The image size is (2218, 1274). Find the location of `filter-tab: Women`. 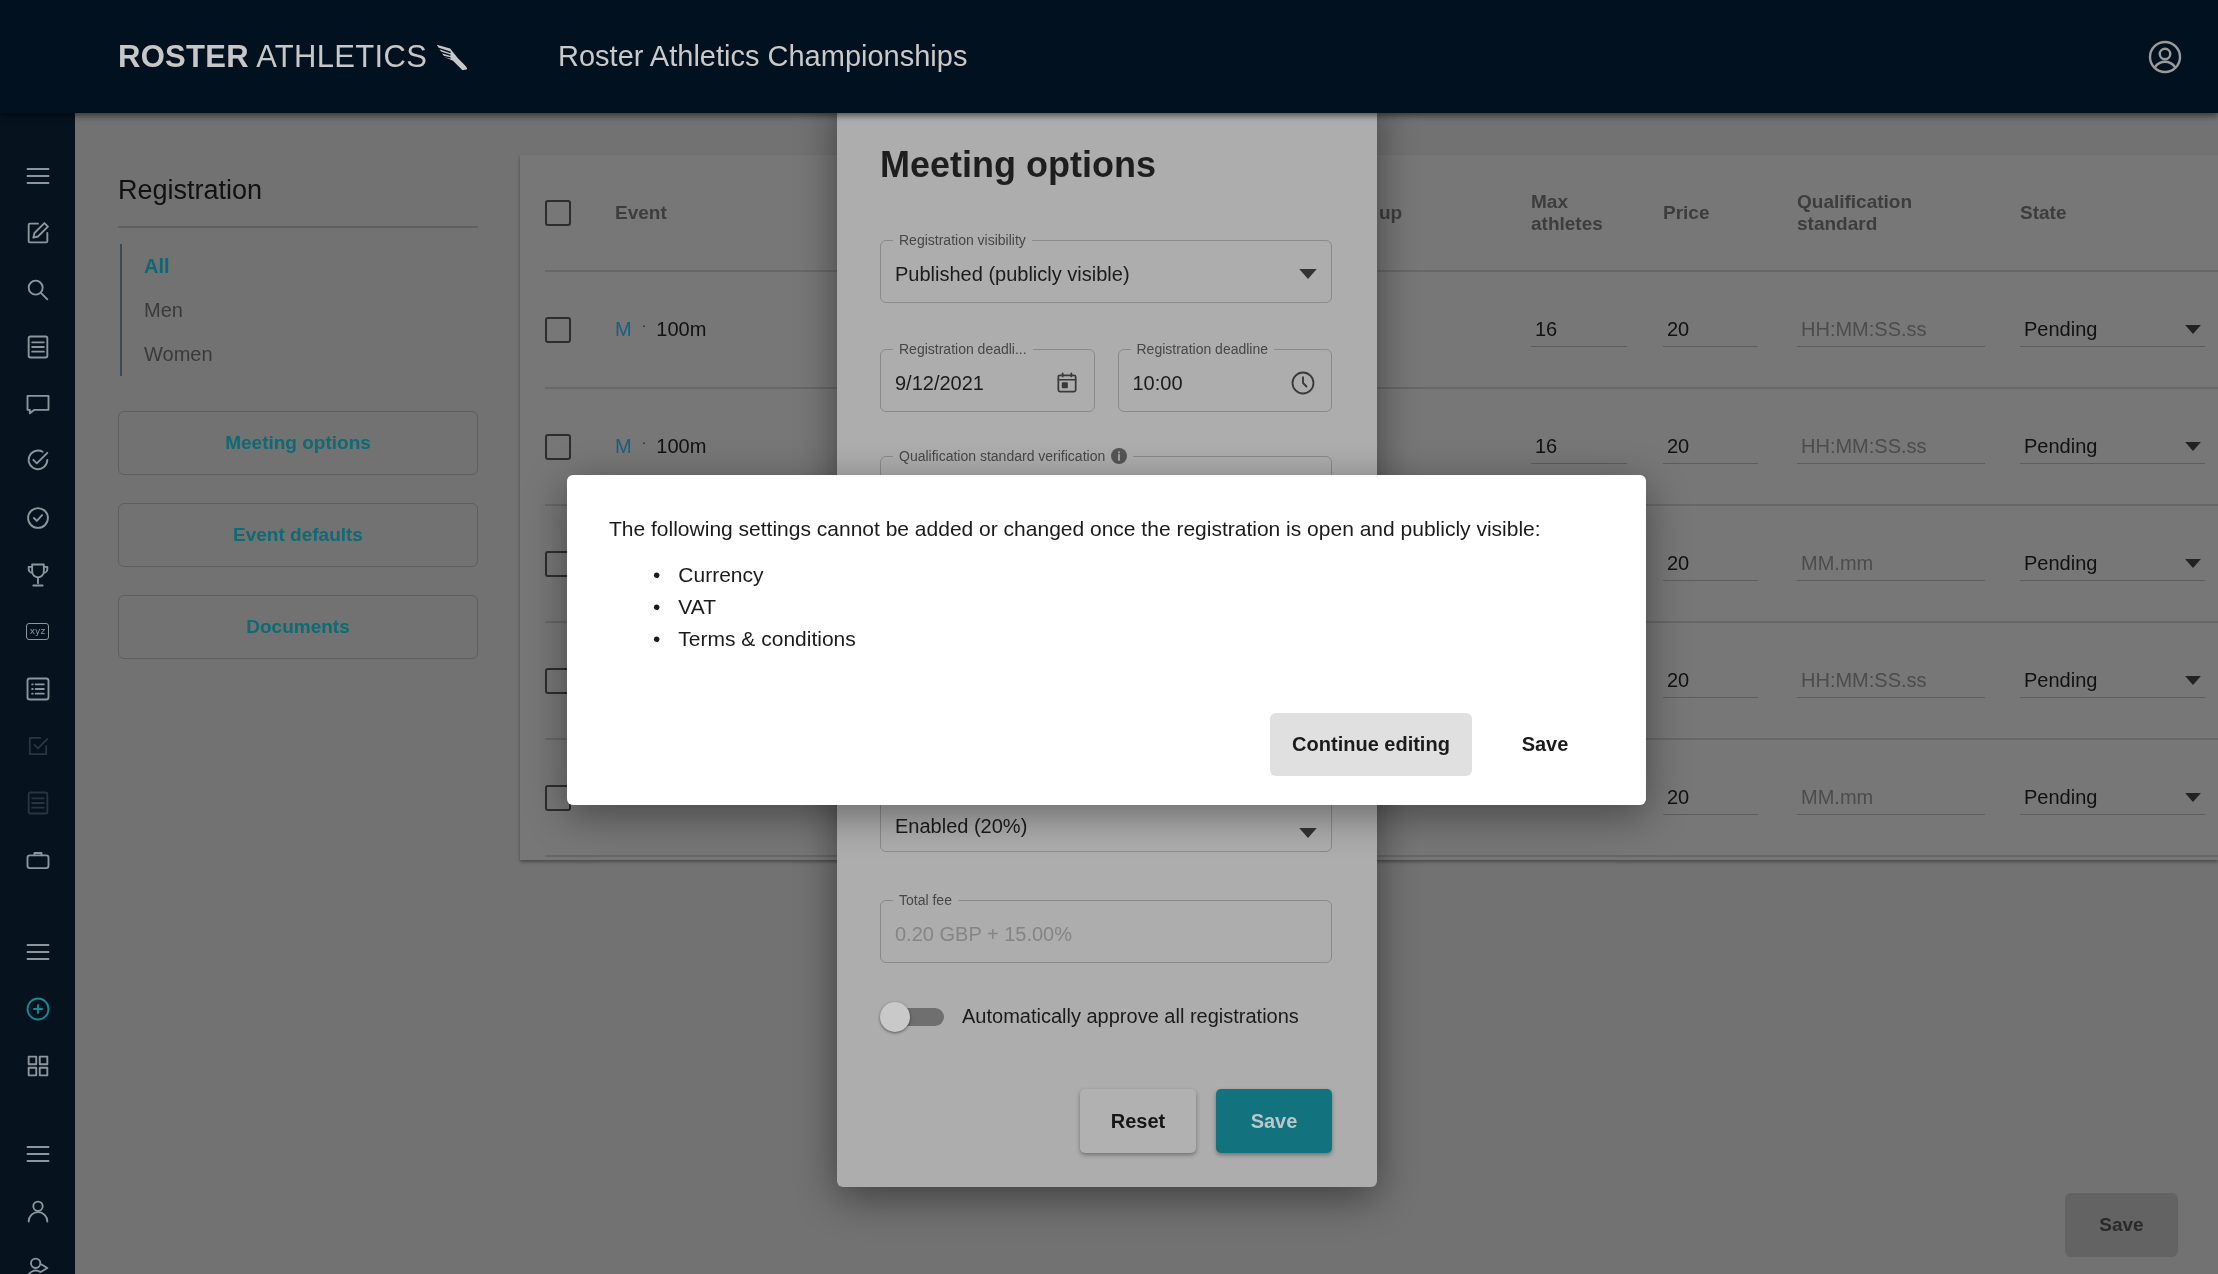

filter-tab: Women is located at coordinates (167, 354).